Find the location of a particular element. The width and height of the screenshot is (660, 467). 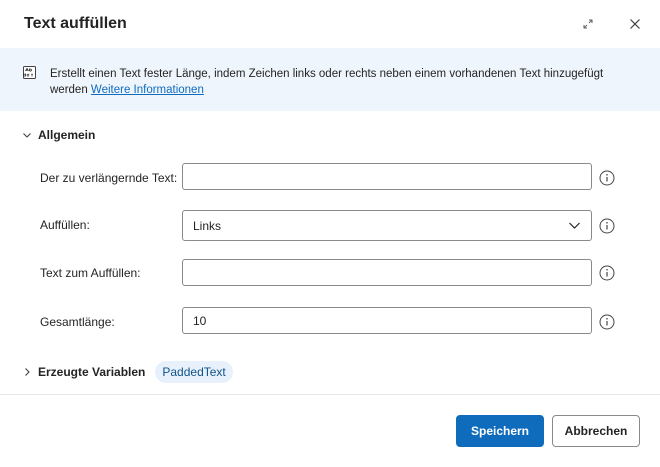

pad-text-label: Text zum Auffüllen: is located at coordinates (90, 273).